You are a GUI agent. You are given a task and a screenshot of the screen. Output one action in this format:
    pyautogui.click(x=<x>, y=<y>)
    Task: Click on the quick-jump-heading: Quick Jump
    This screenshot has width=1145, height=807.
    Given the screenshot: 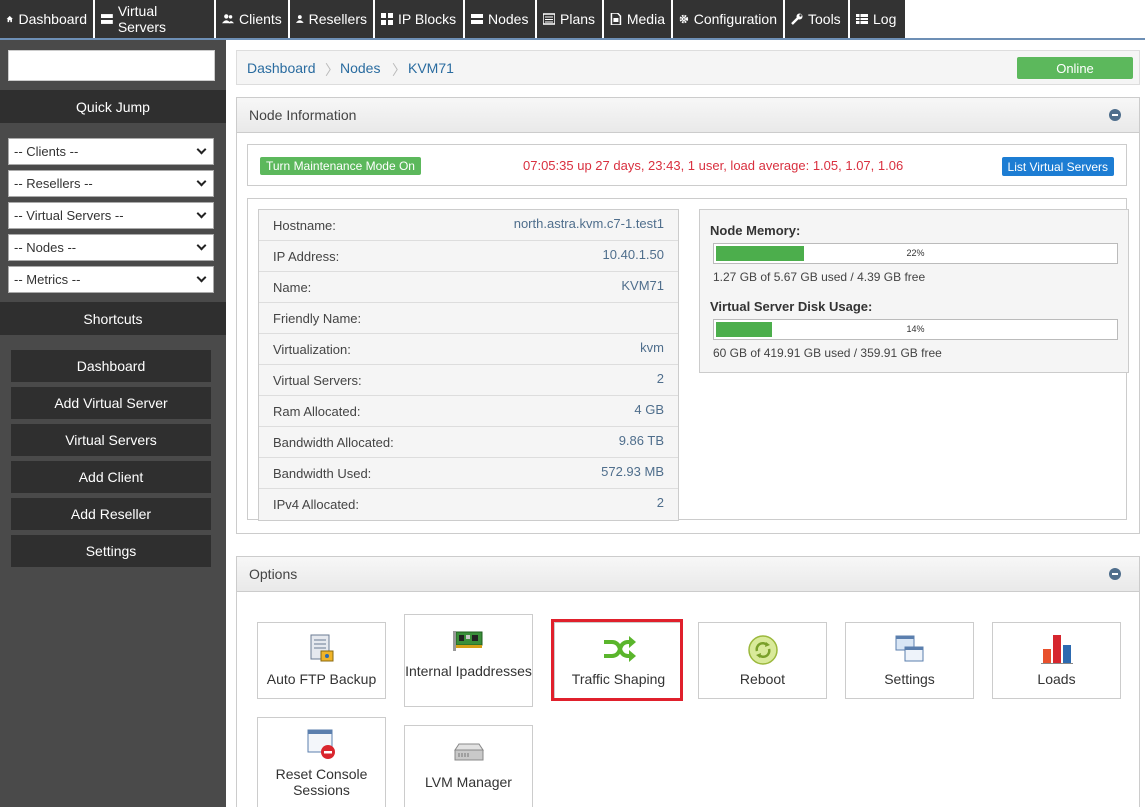 What is the action you would take?
    pyautogui.click(x=113, y=106)
    